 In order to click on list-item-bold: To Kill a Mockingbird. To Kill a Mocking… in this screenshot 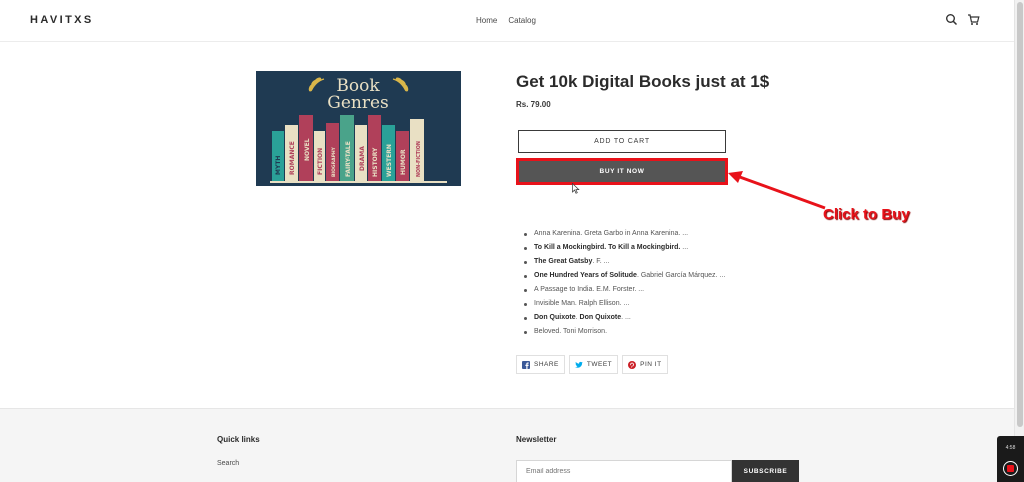, I will do `click(607, 247)`.